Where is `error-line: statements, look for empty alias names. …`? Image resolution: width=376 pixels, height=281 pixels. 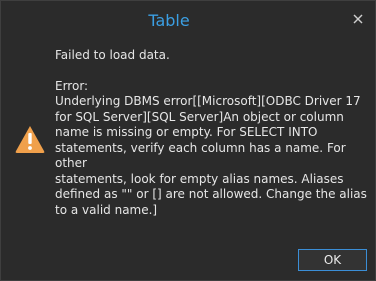 error-line: statements, look for empty alias names. … is located at coordinates (199, 178).